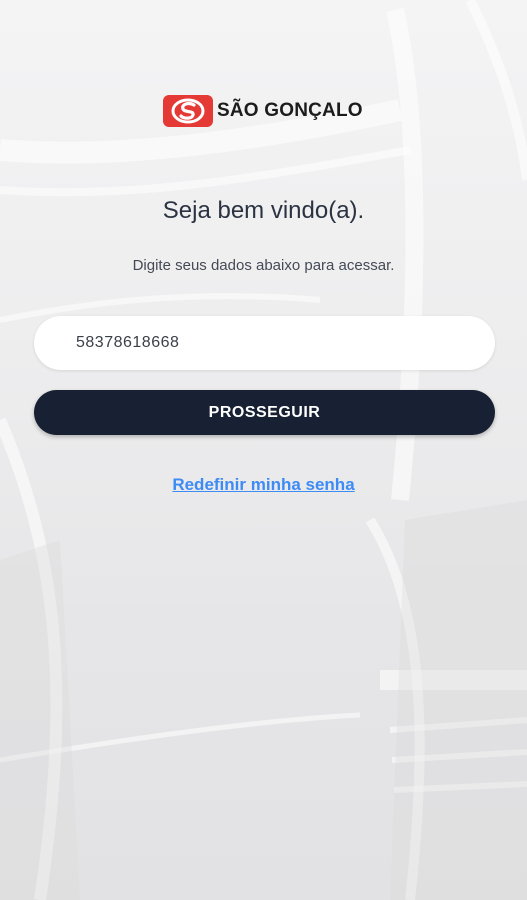 The height and width of the screenshot is (900, 527). I want to click on reset-password-container: Redefinir minha senha, so click(263, 485).